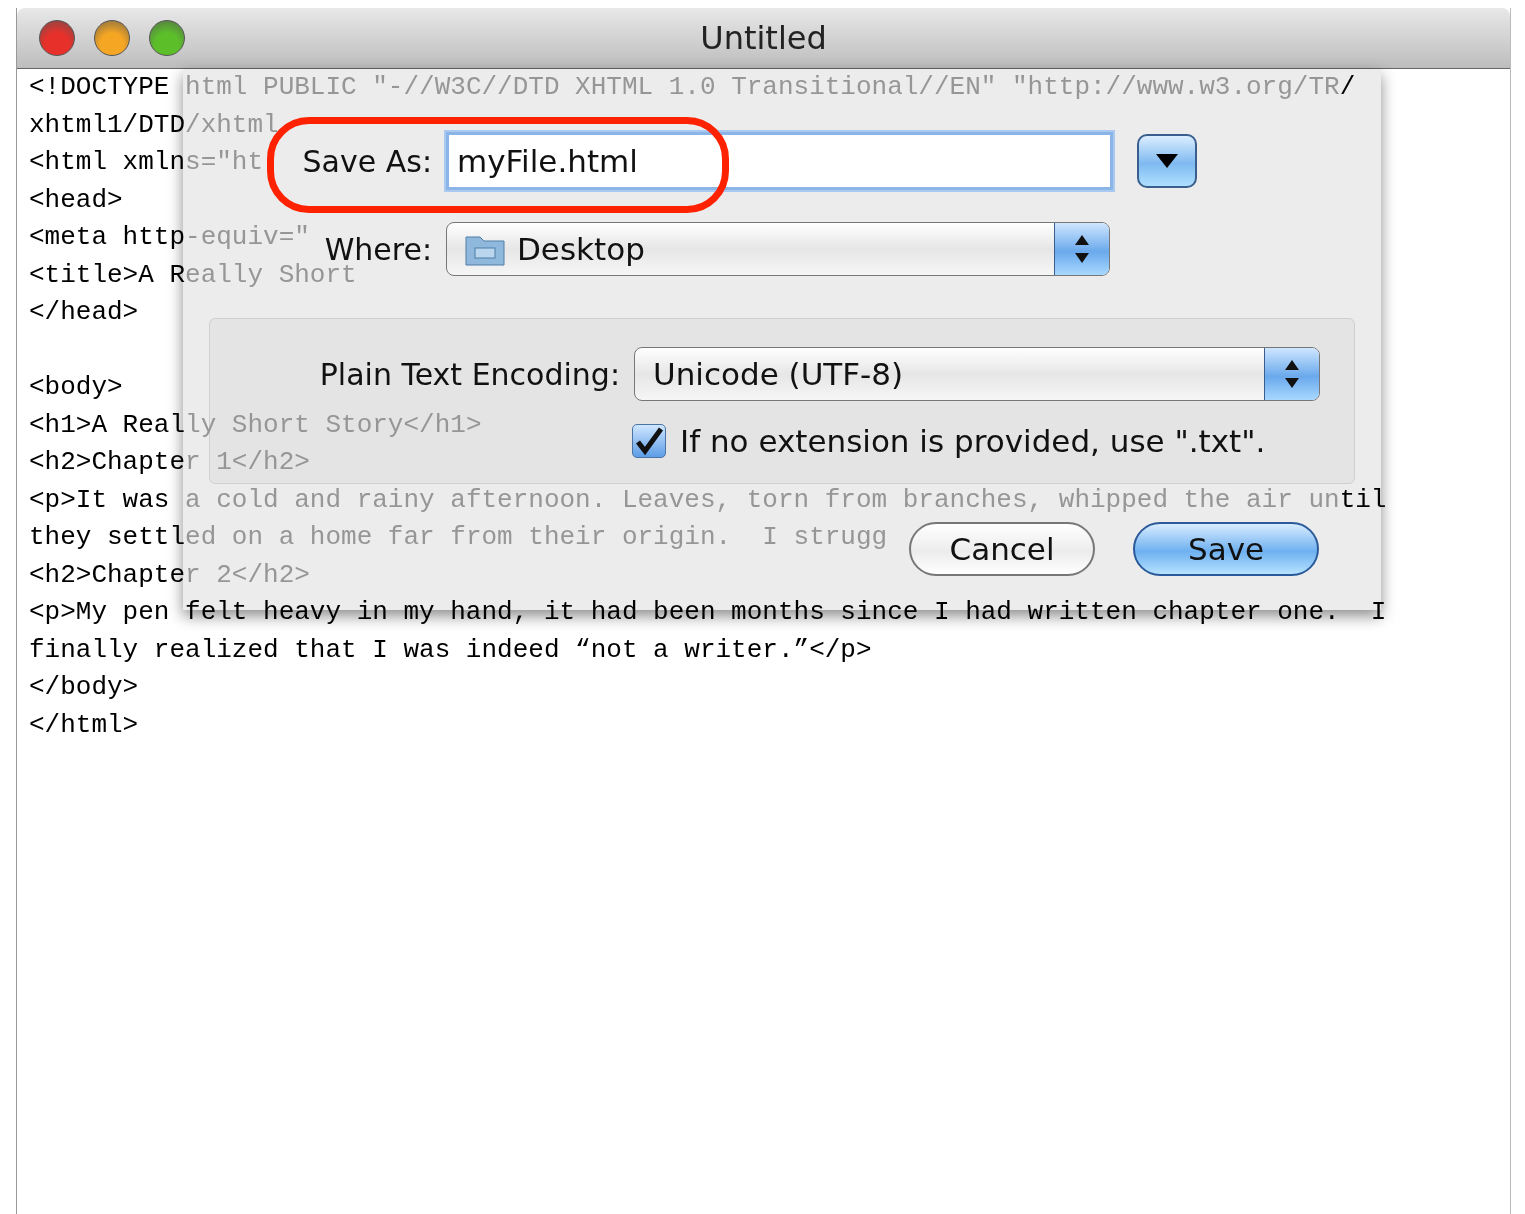 The width and height of the screenshot is (1525, 1214). Describe the element at coordinates (107, 537) in the screenshot. I see `code-text: they settl` at that location.